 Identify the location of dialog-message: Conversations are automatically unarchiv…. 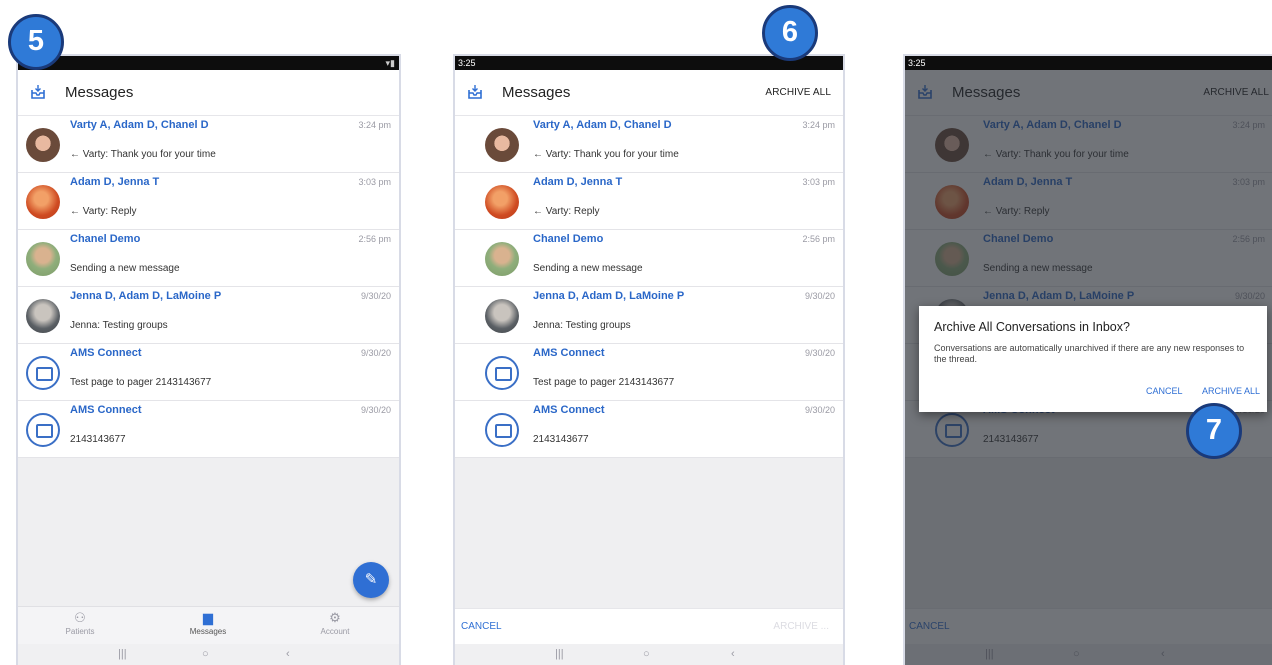
(1089, 353).